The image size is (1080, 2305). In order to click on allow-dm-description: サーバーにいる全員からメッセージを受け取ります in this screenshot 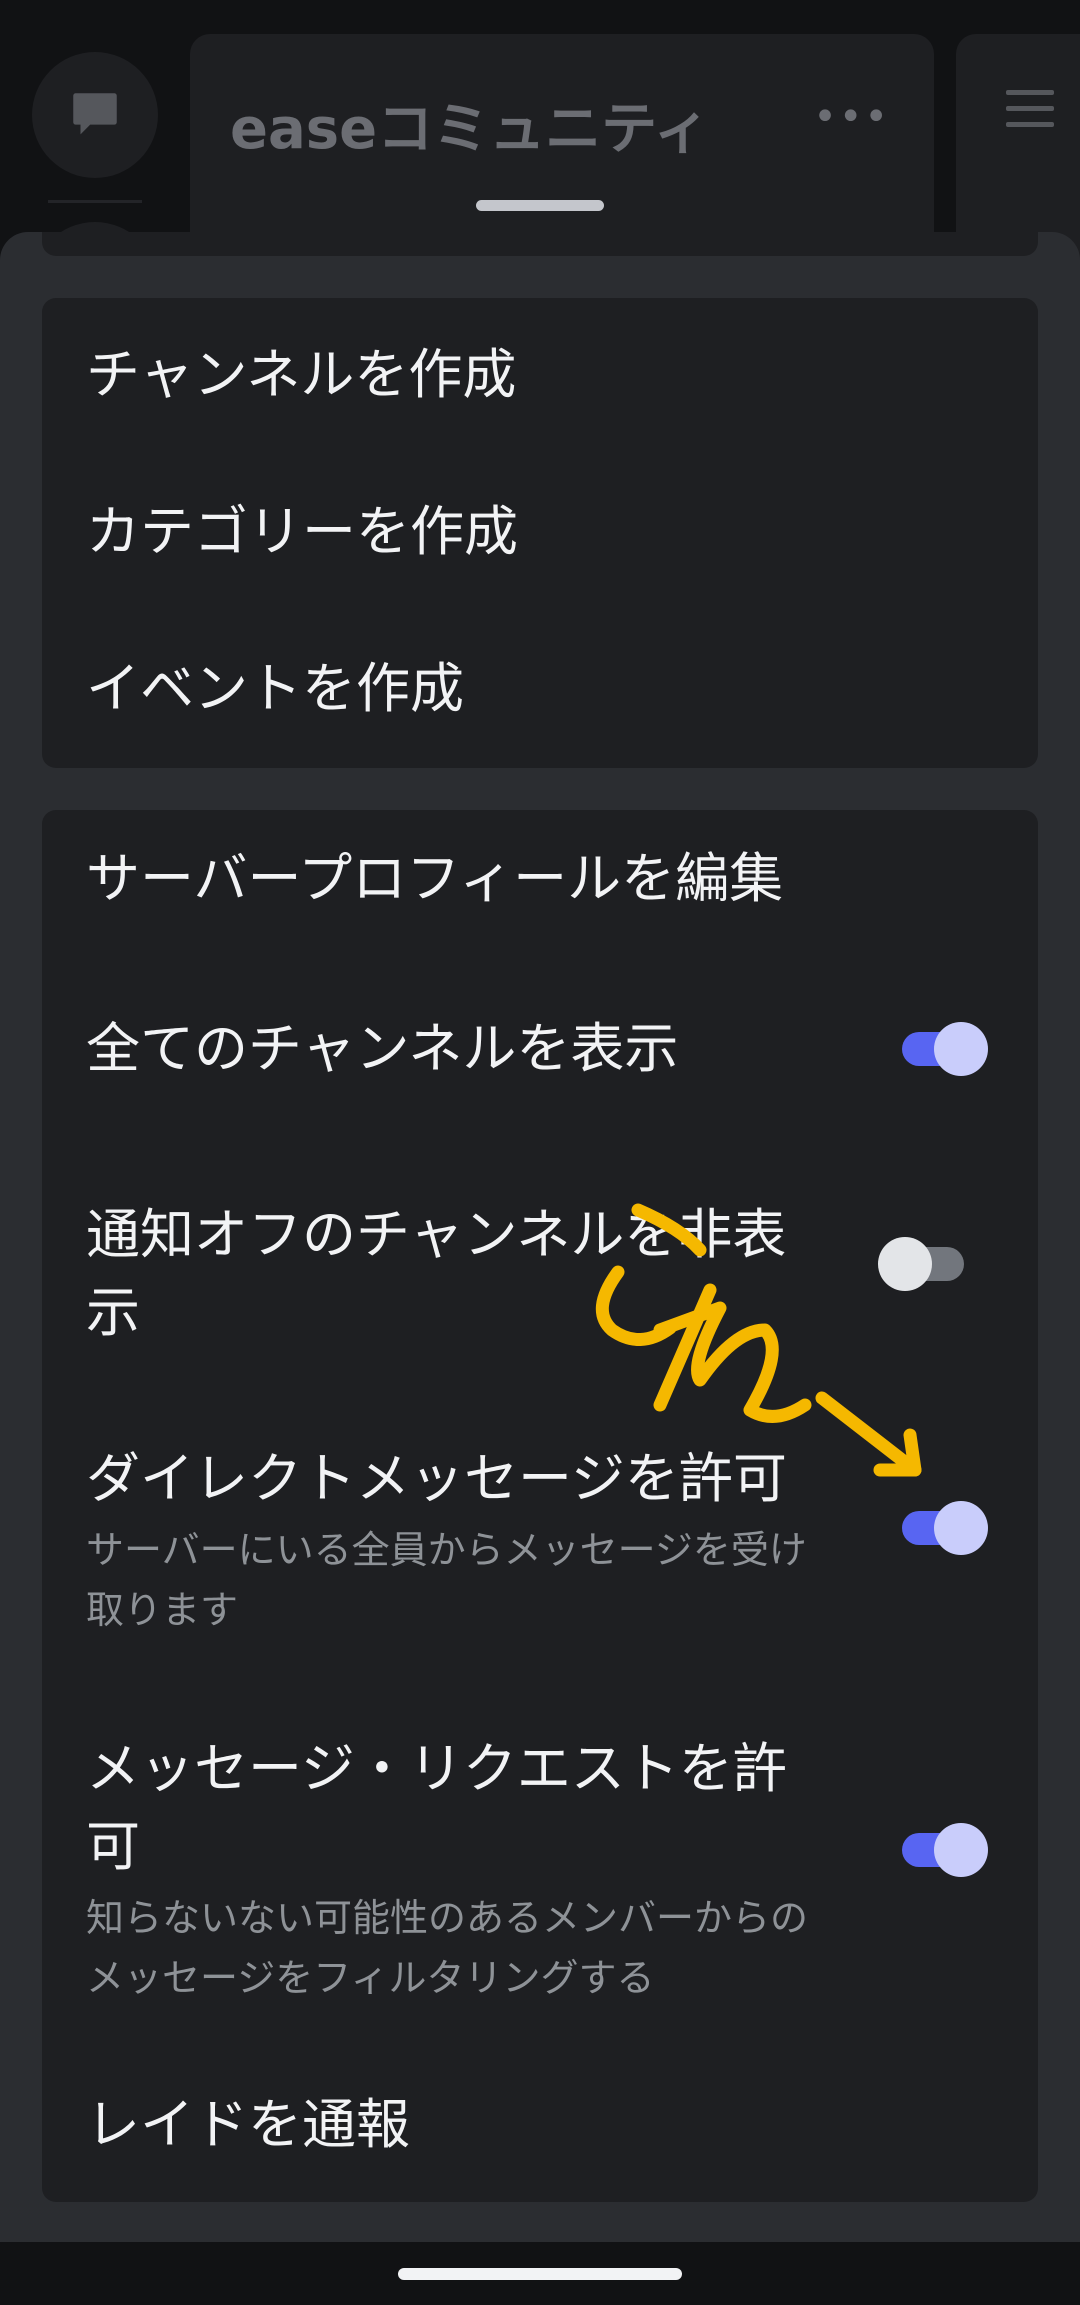, I will do `click(446, 1580)`.